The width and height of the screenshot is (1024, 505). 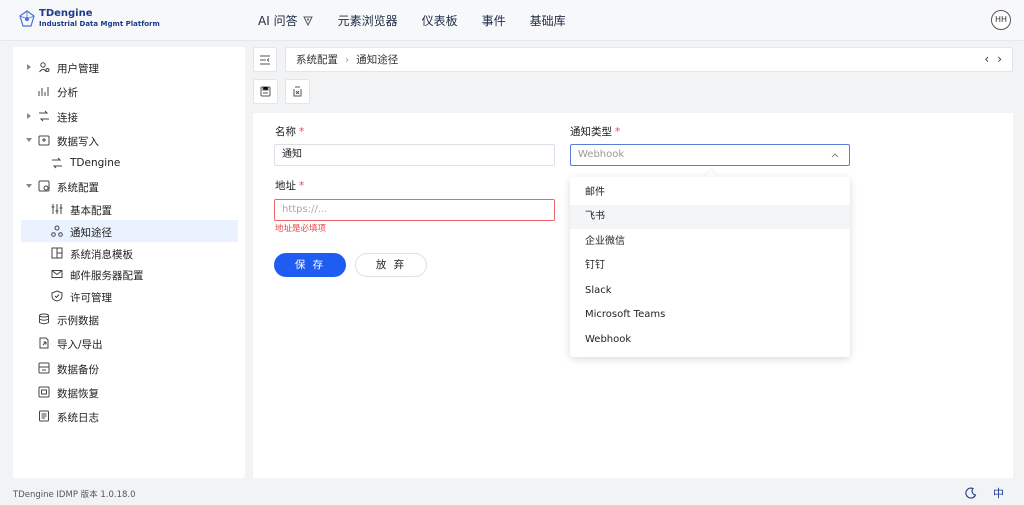 I want to click on sidebar-item-label: 数据恢复, so click(x=78, y=394).